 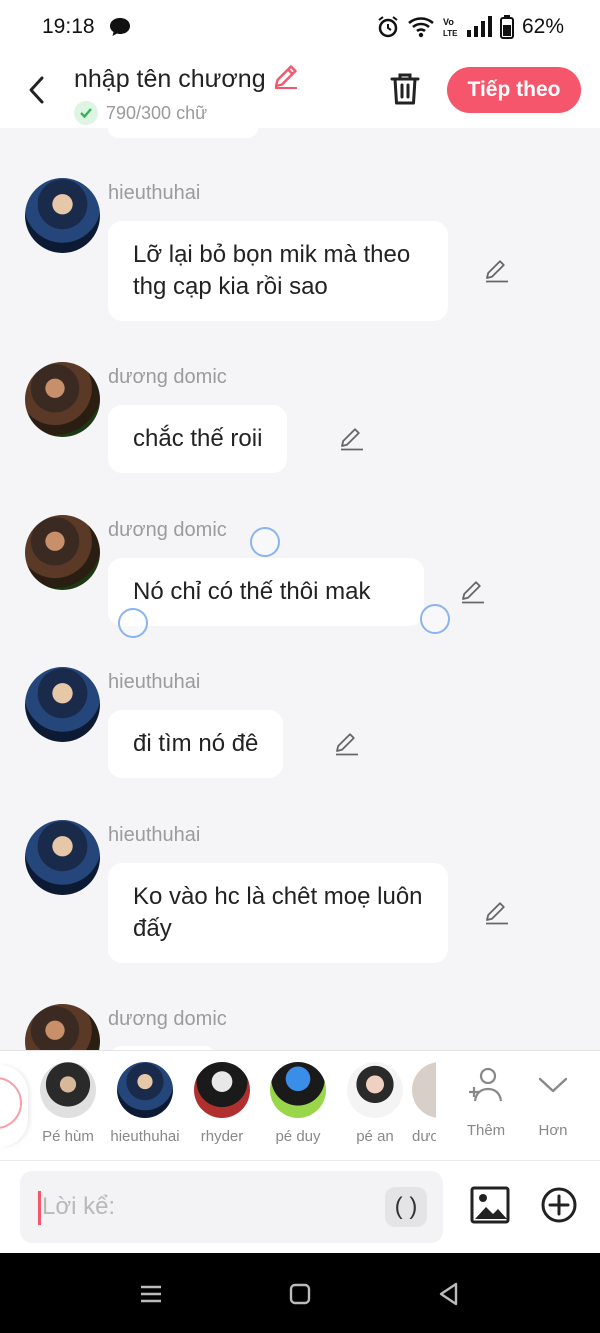 I want to click on chapter-title-area: nhập tên chương 790/300 chữ, so click(x=187, y=93).